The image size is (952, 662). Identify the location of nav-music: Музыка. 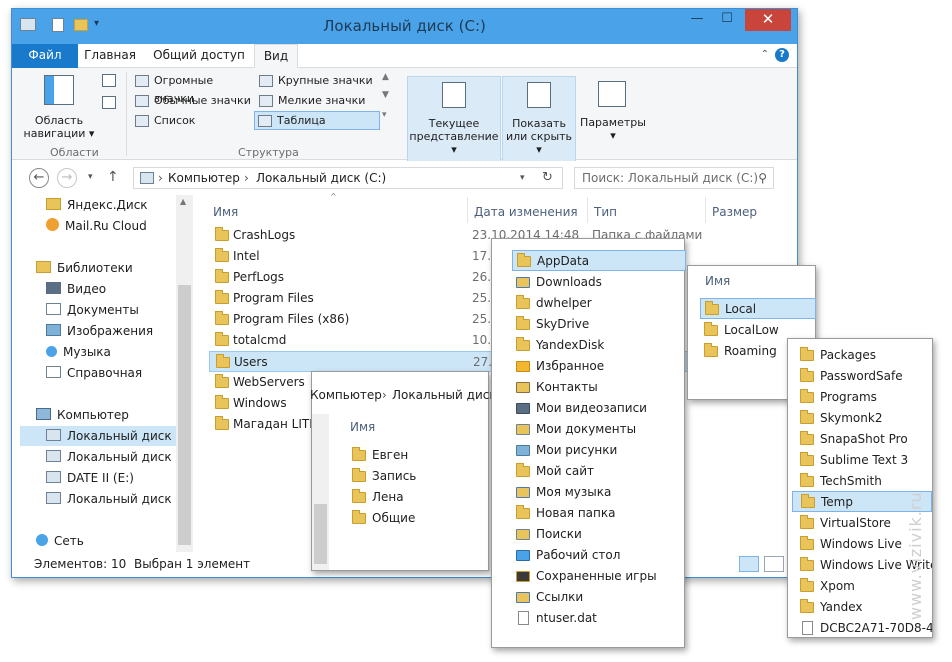
(78, 352).